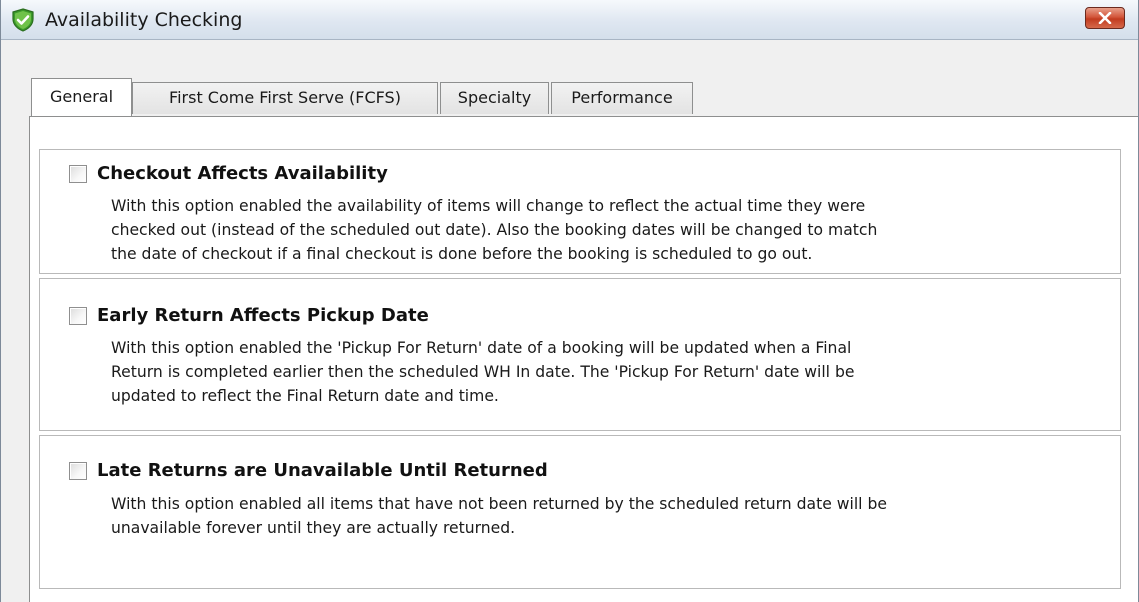  Describe the element at coordinates (242, 173) in the screenshot. I see `option-title: Checkout Affects Availability` at that location.